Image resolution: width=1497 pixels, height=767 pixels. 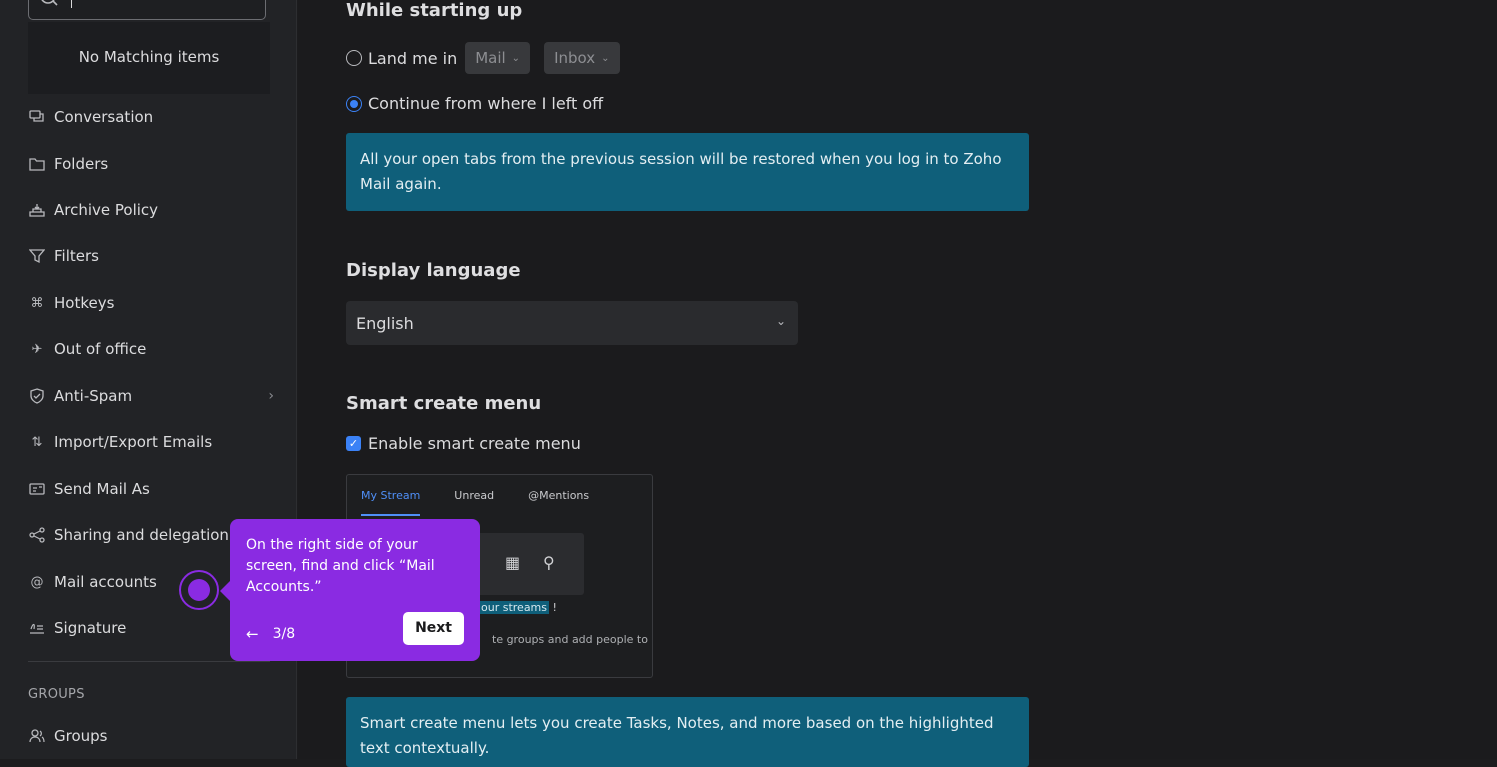 I want to click on continue-option: Continue from where I left off, so click(x=474, y=103).